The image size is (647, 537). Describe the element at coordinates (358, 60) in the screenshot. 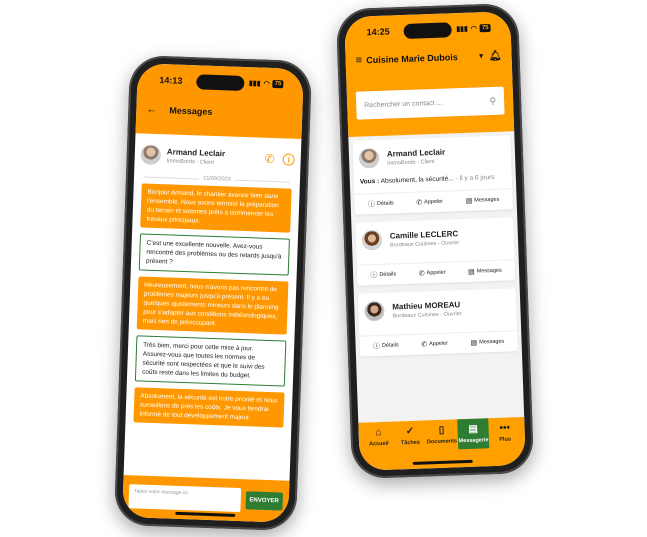

I see `menu-icon: ≡` at that location.